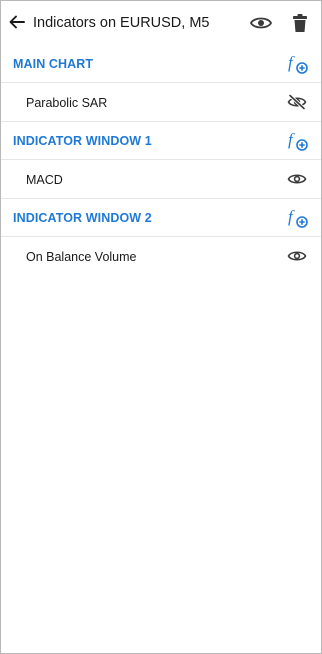 Image resolution: width=322 pixels, height=654 pixels. I want to click on indicator-label: MACD, so click(44, 180).